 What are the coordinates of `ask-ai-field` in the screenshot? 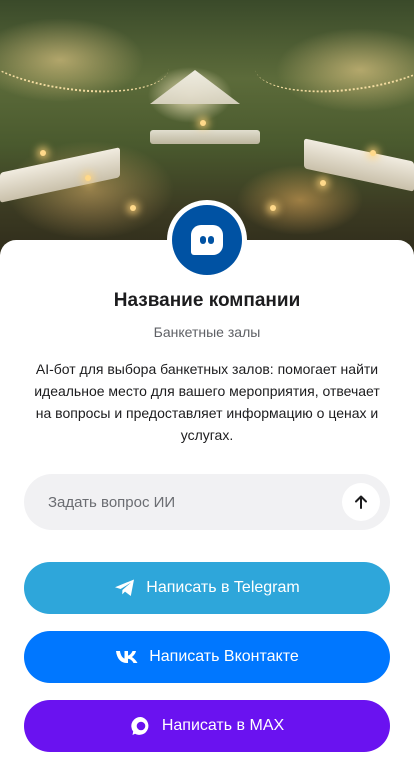 It's located at (207, 502).